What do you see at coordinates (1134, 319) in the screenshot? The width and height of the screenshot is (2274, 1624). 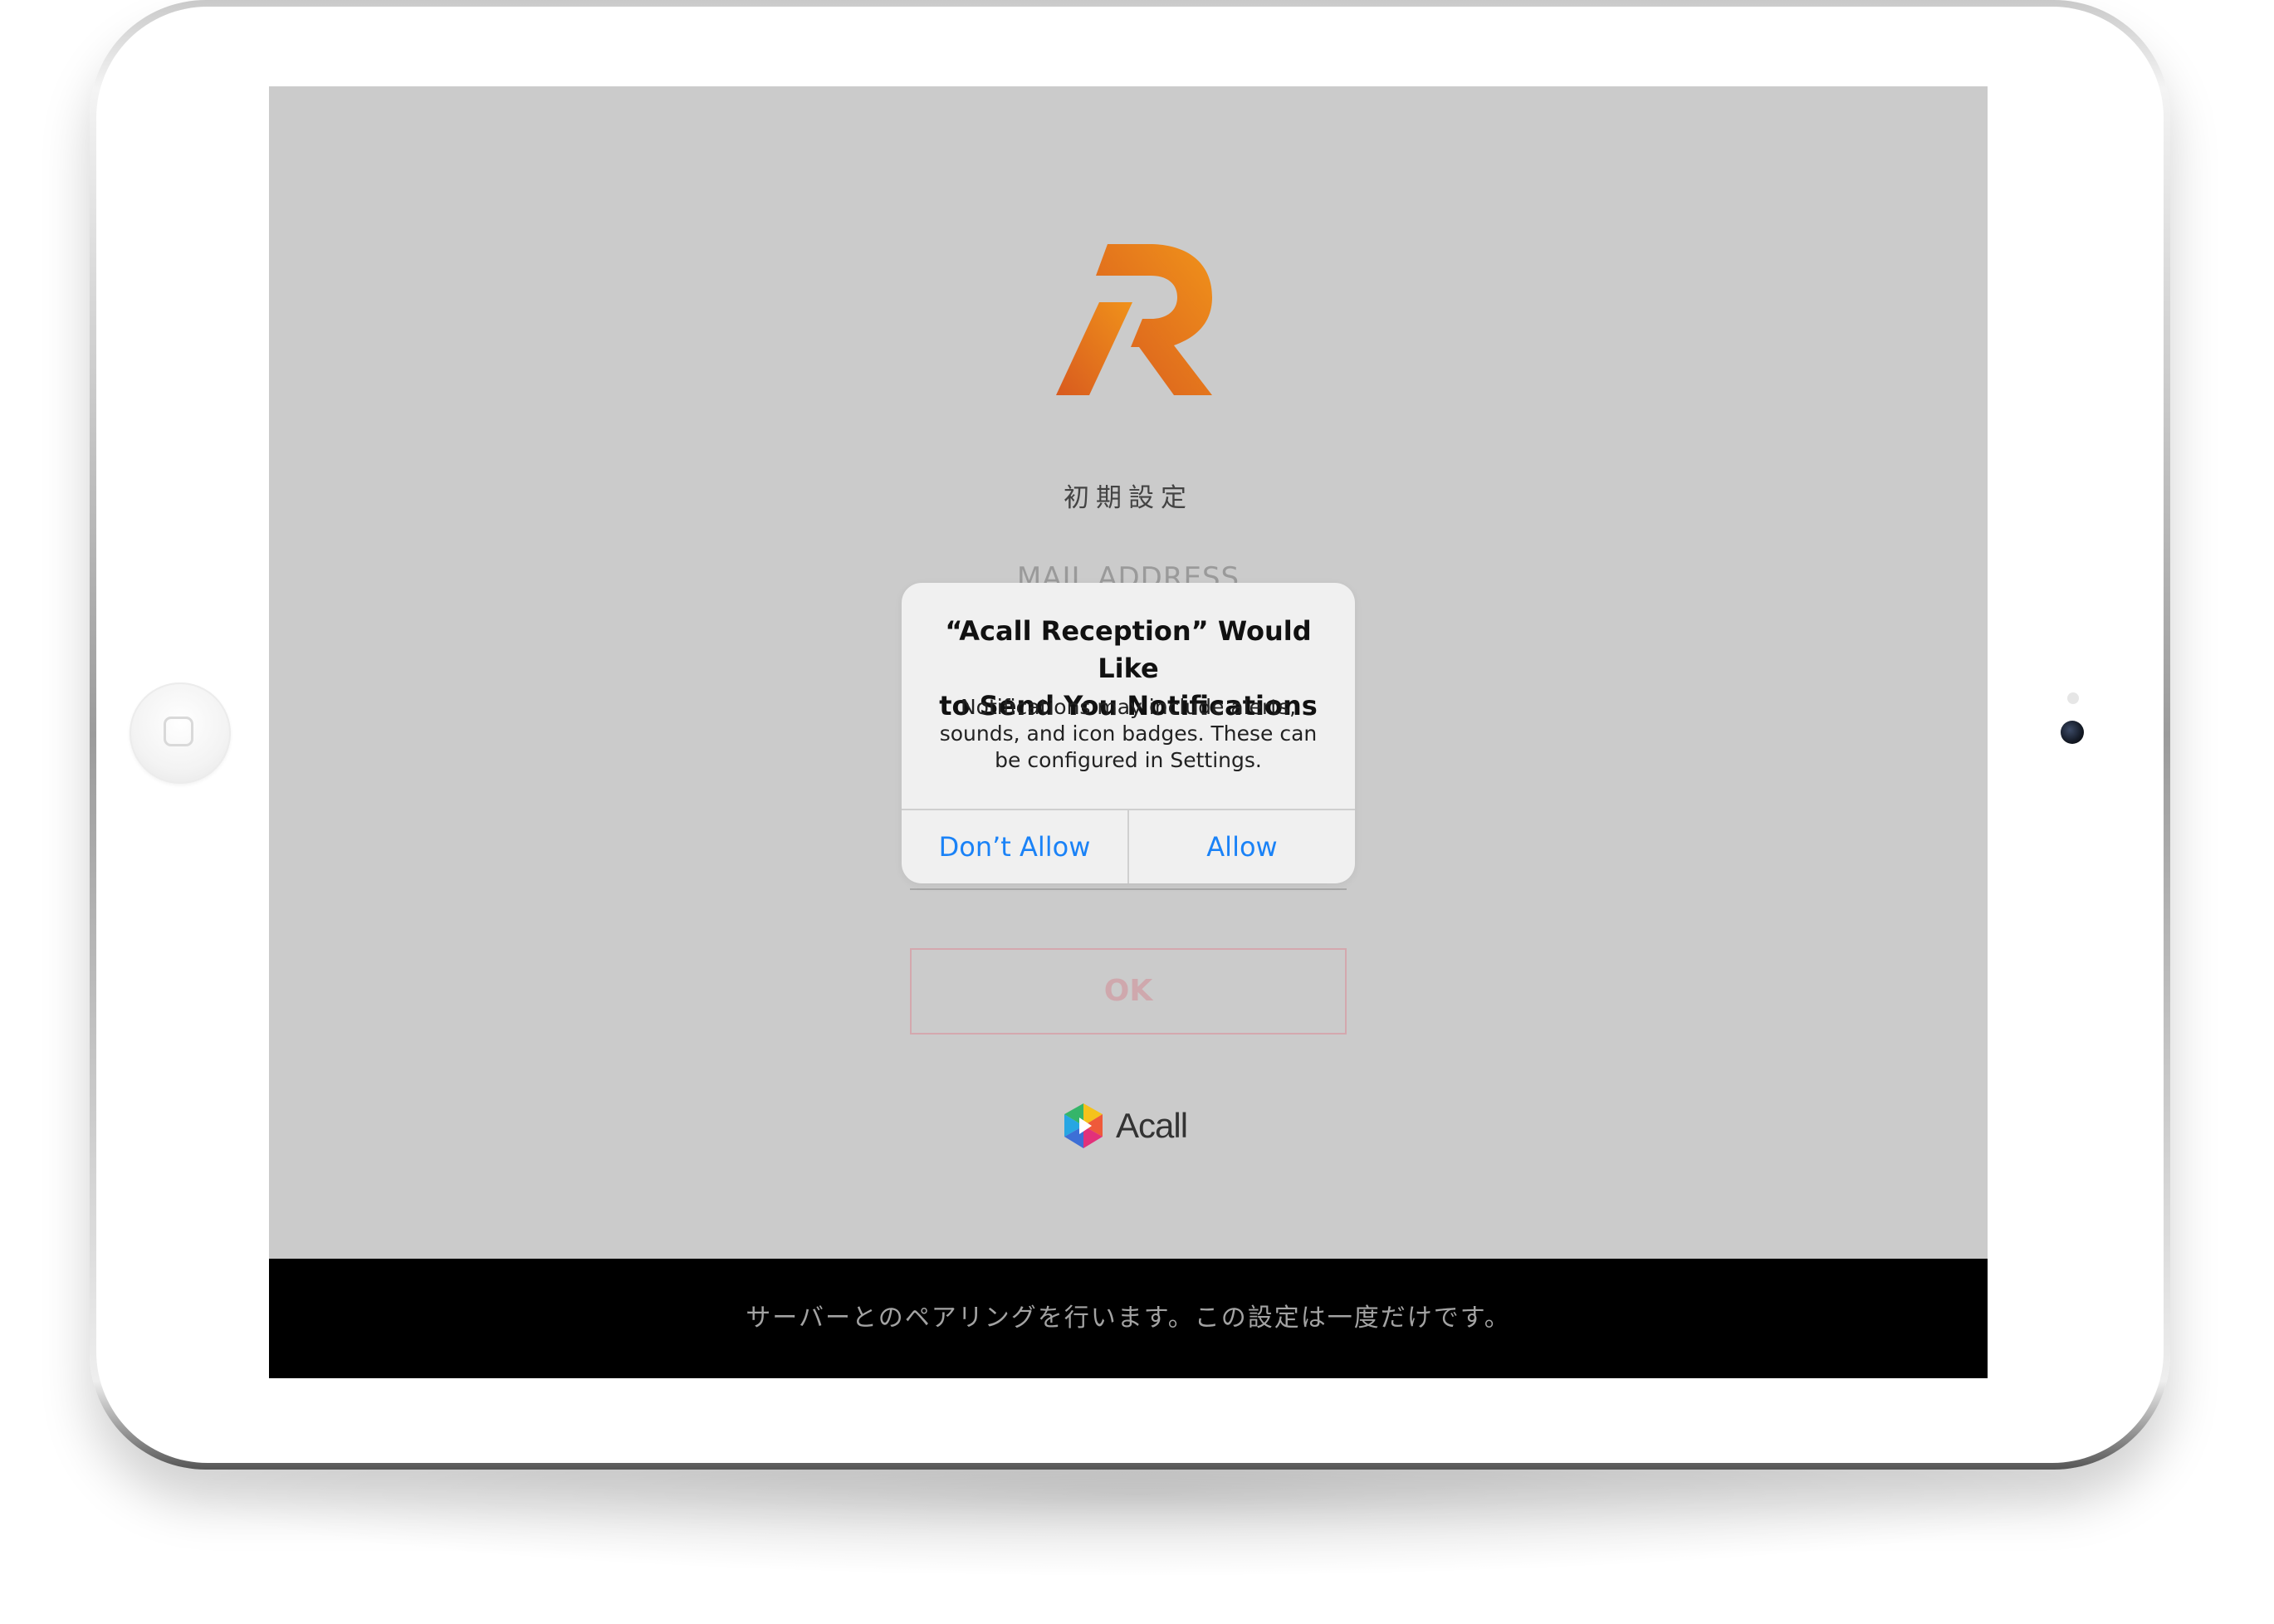 I see `acall-reception-r-logo-icon` at bounding box center [1134, 319].